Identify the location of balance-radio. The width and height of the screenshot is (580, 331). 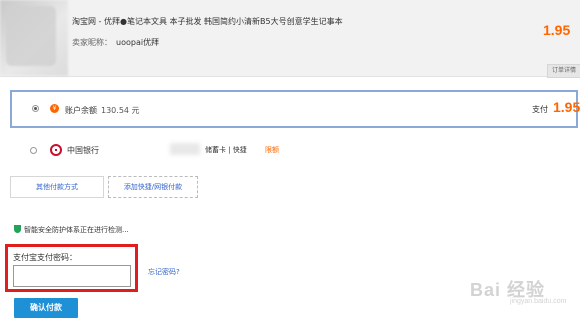
(35, 108).